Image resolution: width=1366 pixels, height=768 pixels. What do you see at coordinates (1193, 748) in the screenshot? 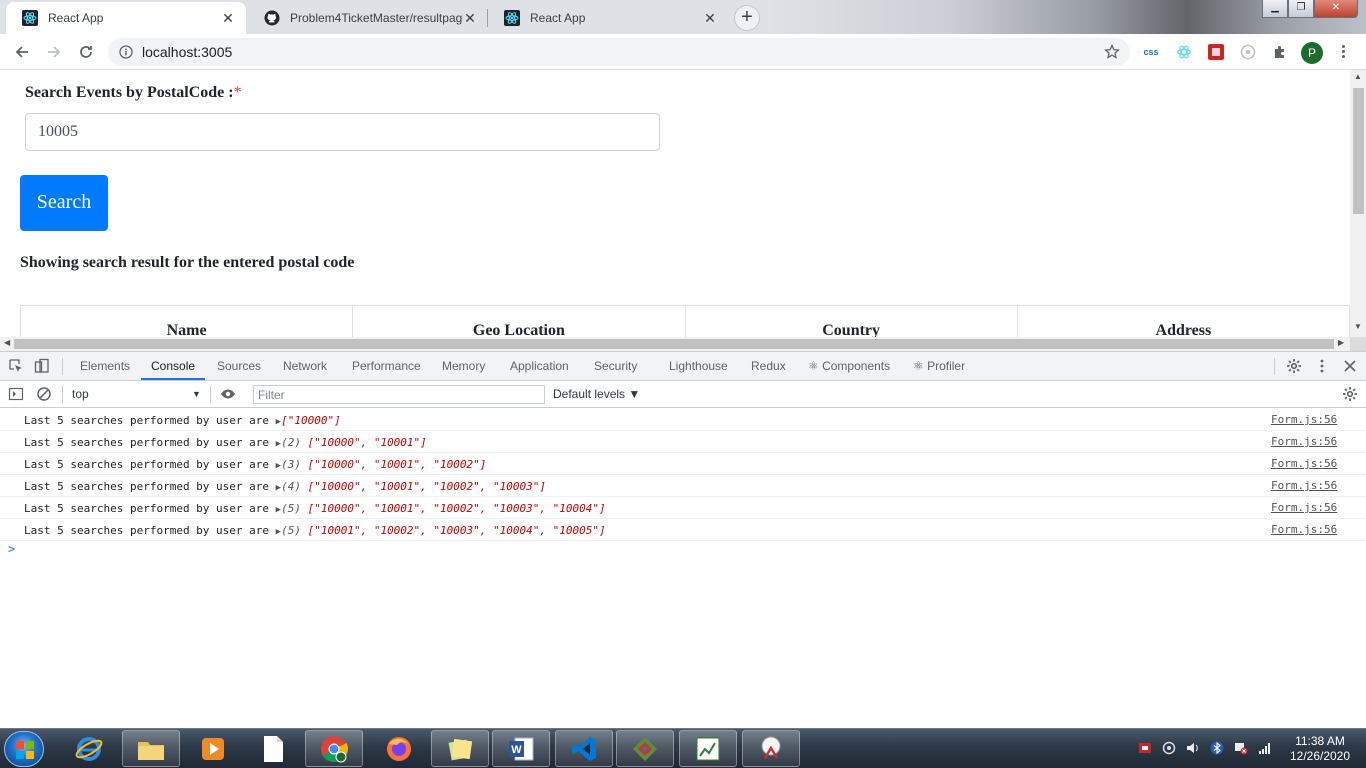
I see `volume-icon` at bounding box center [1193, 748].